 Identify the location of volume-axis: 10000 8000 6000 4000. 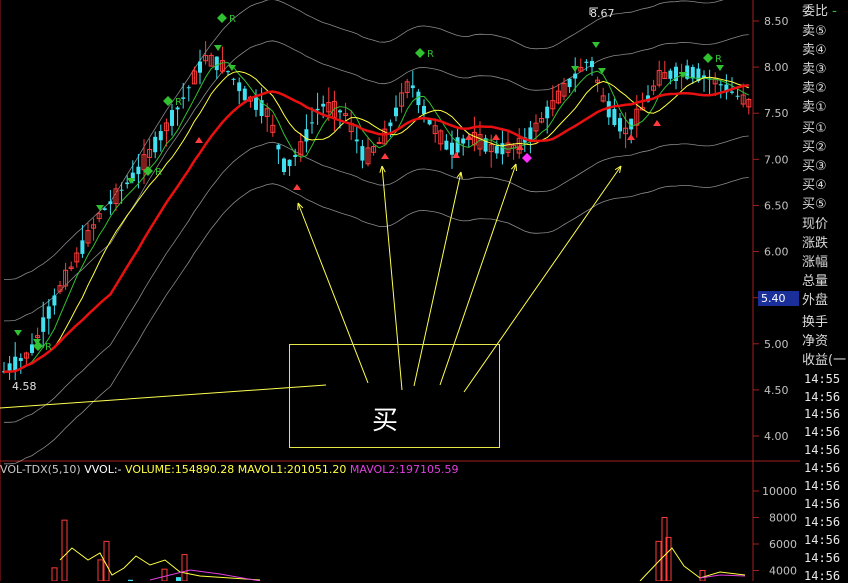
(775, 531).